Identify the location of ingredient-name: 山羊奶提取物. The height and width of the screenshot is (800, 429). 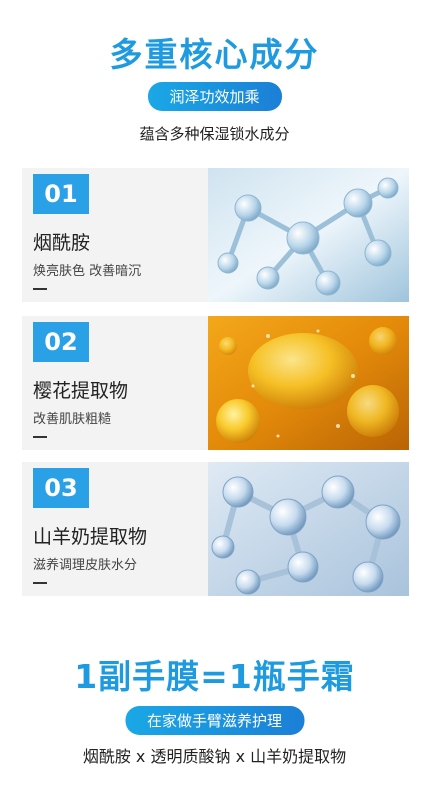
(90, 537).